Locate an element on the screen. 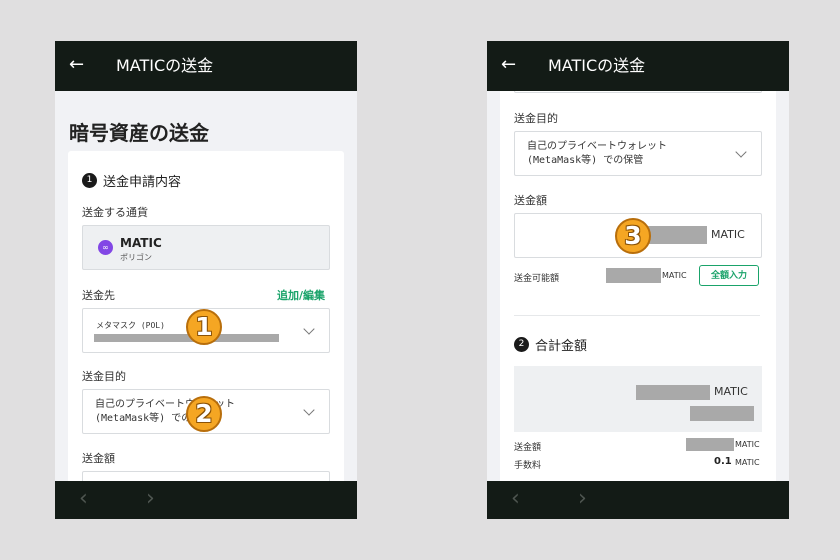 The image size is (840, 560). redacted-available is located at coordinates (633, 275).